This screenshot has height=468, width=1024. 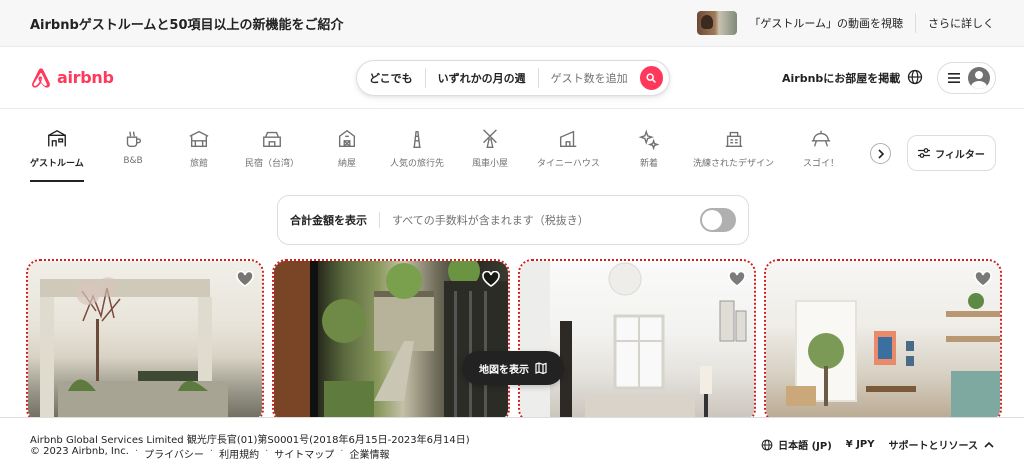 What do you see at coordinates (504, 370) in the screenshot?
I see `show-map-label: 地図を表示` at bounding box center [504, 370].